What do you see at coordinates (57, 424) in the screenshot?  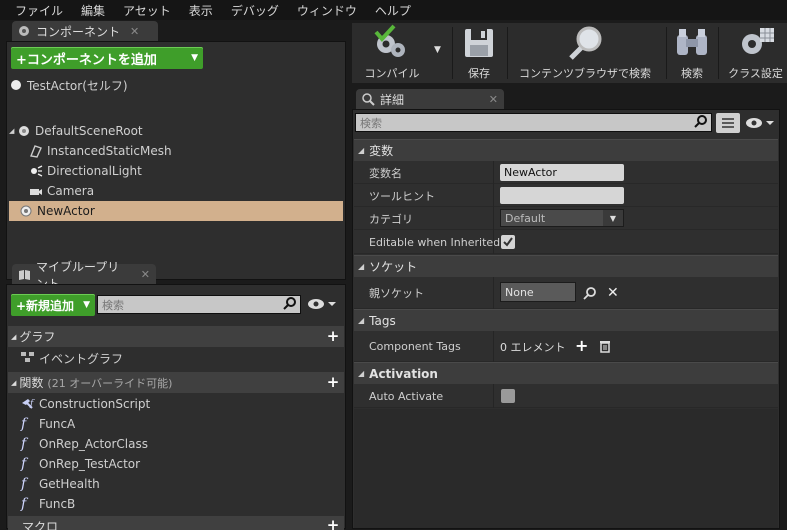 I see `function-label: FuncA` at bounding box center [57, 424].